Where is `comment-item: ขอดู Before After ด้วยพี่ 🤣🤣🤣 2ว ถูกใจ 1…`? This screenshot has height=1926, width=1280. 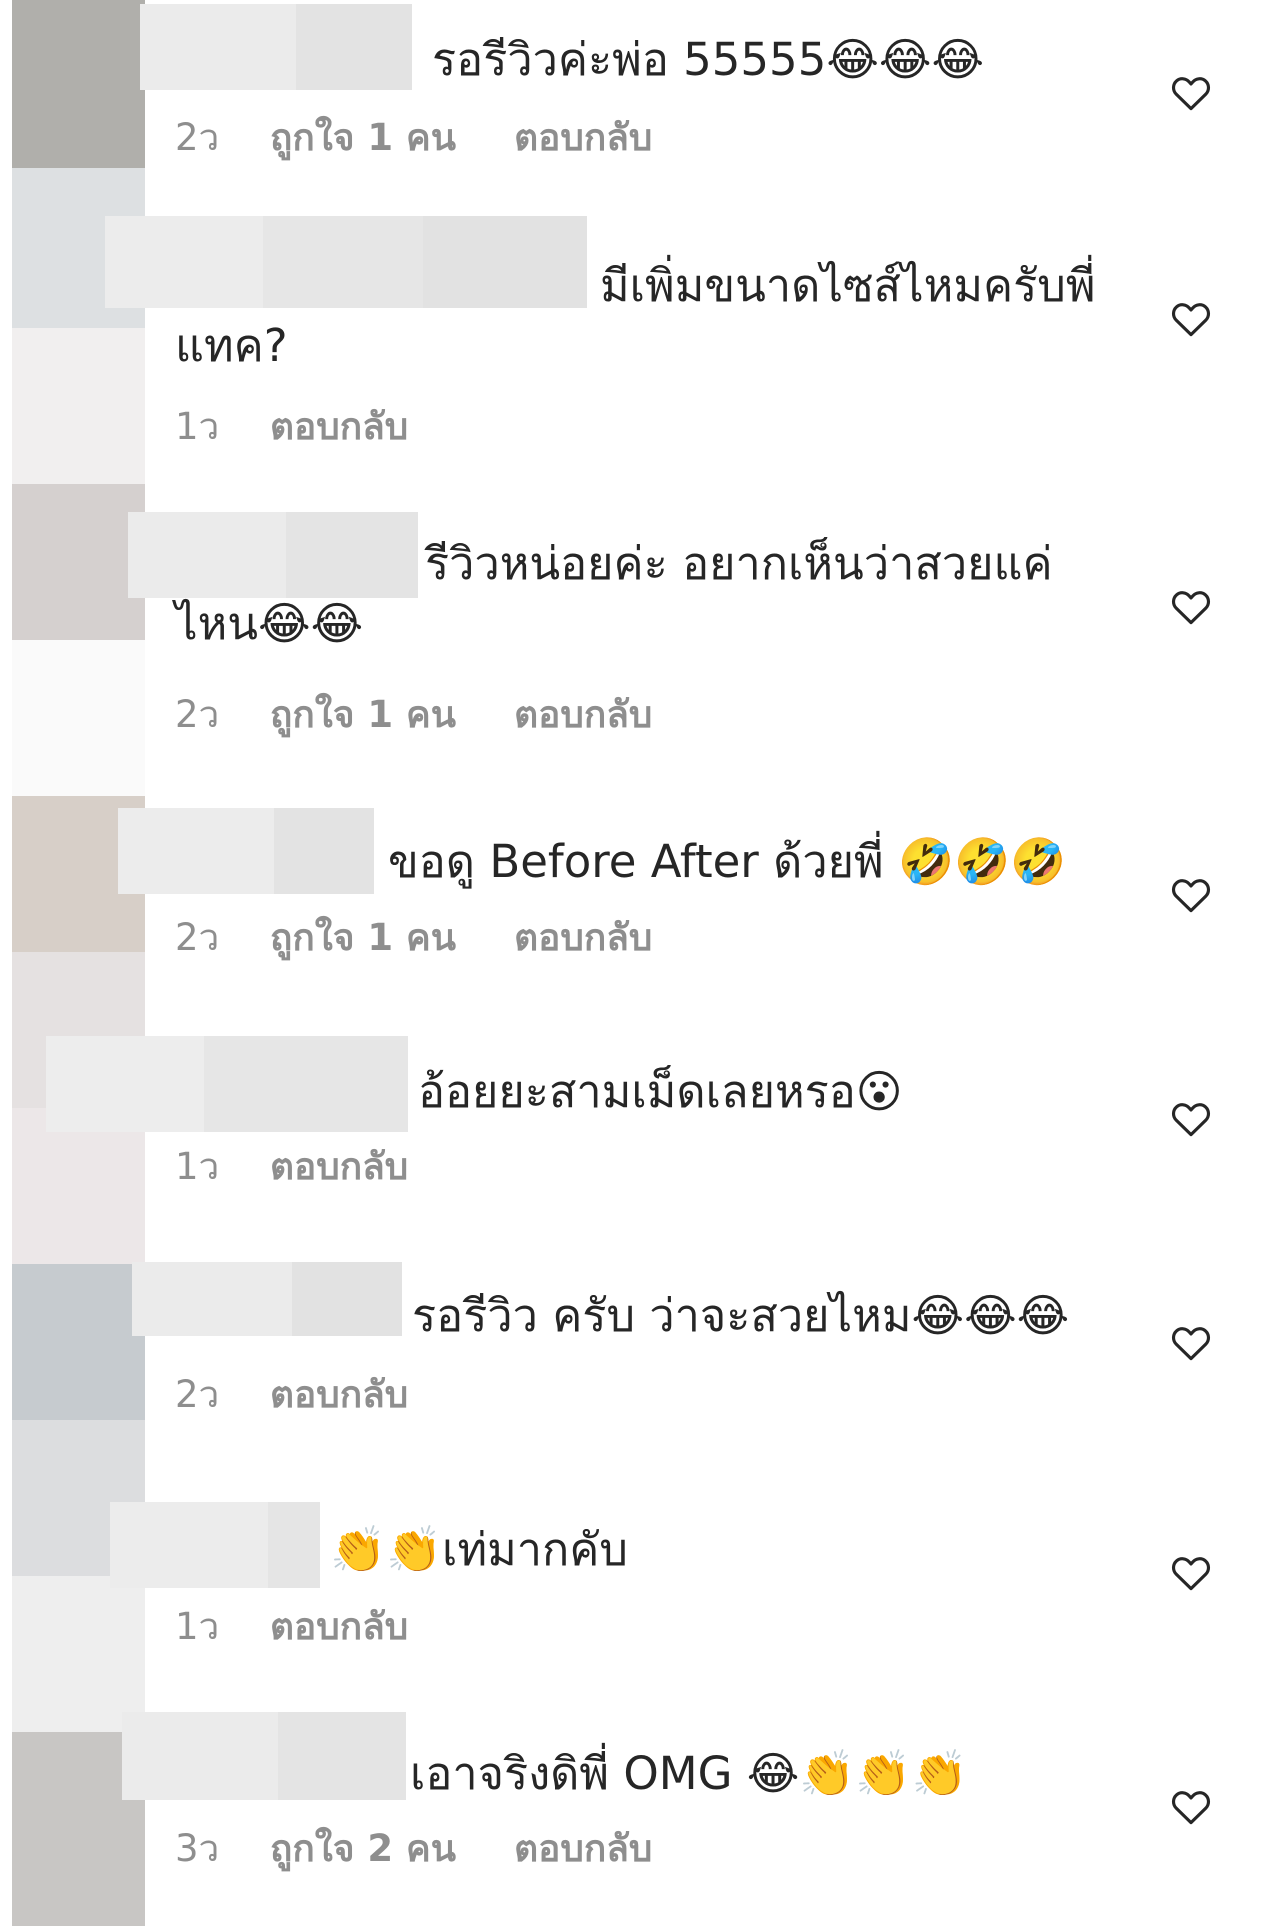
comment-item: ขอดู Before After ด้วยพี่ 🤣🤣🤣 2ว ถูกใจ 1… is located at coordinates (640, 890).